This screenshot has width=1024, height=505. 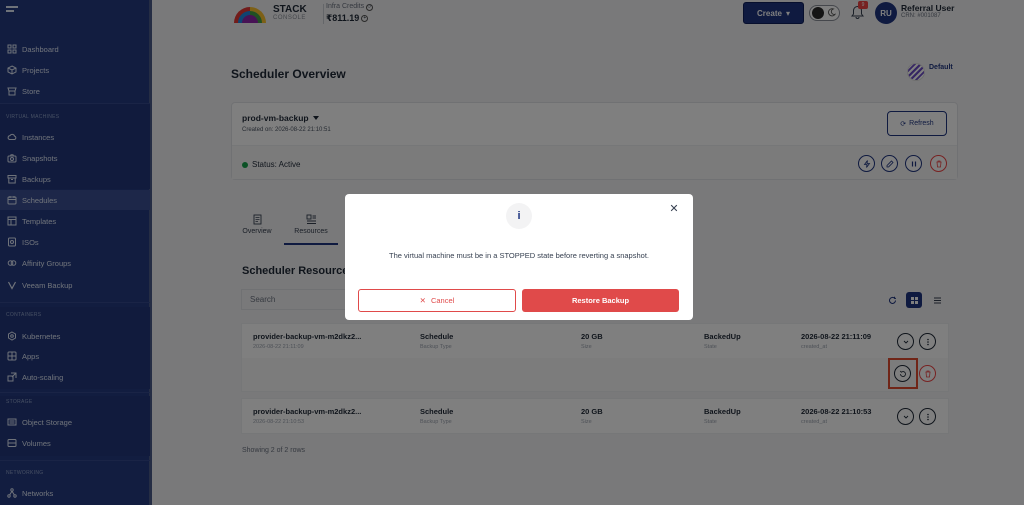 I want to click on info-icon: i, so click(x=519, y=216).